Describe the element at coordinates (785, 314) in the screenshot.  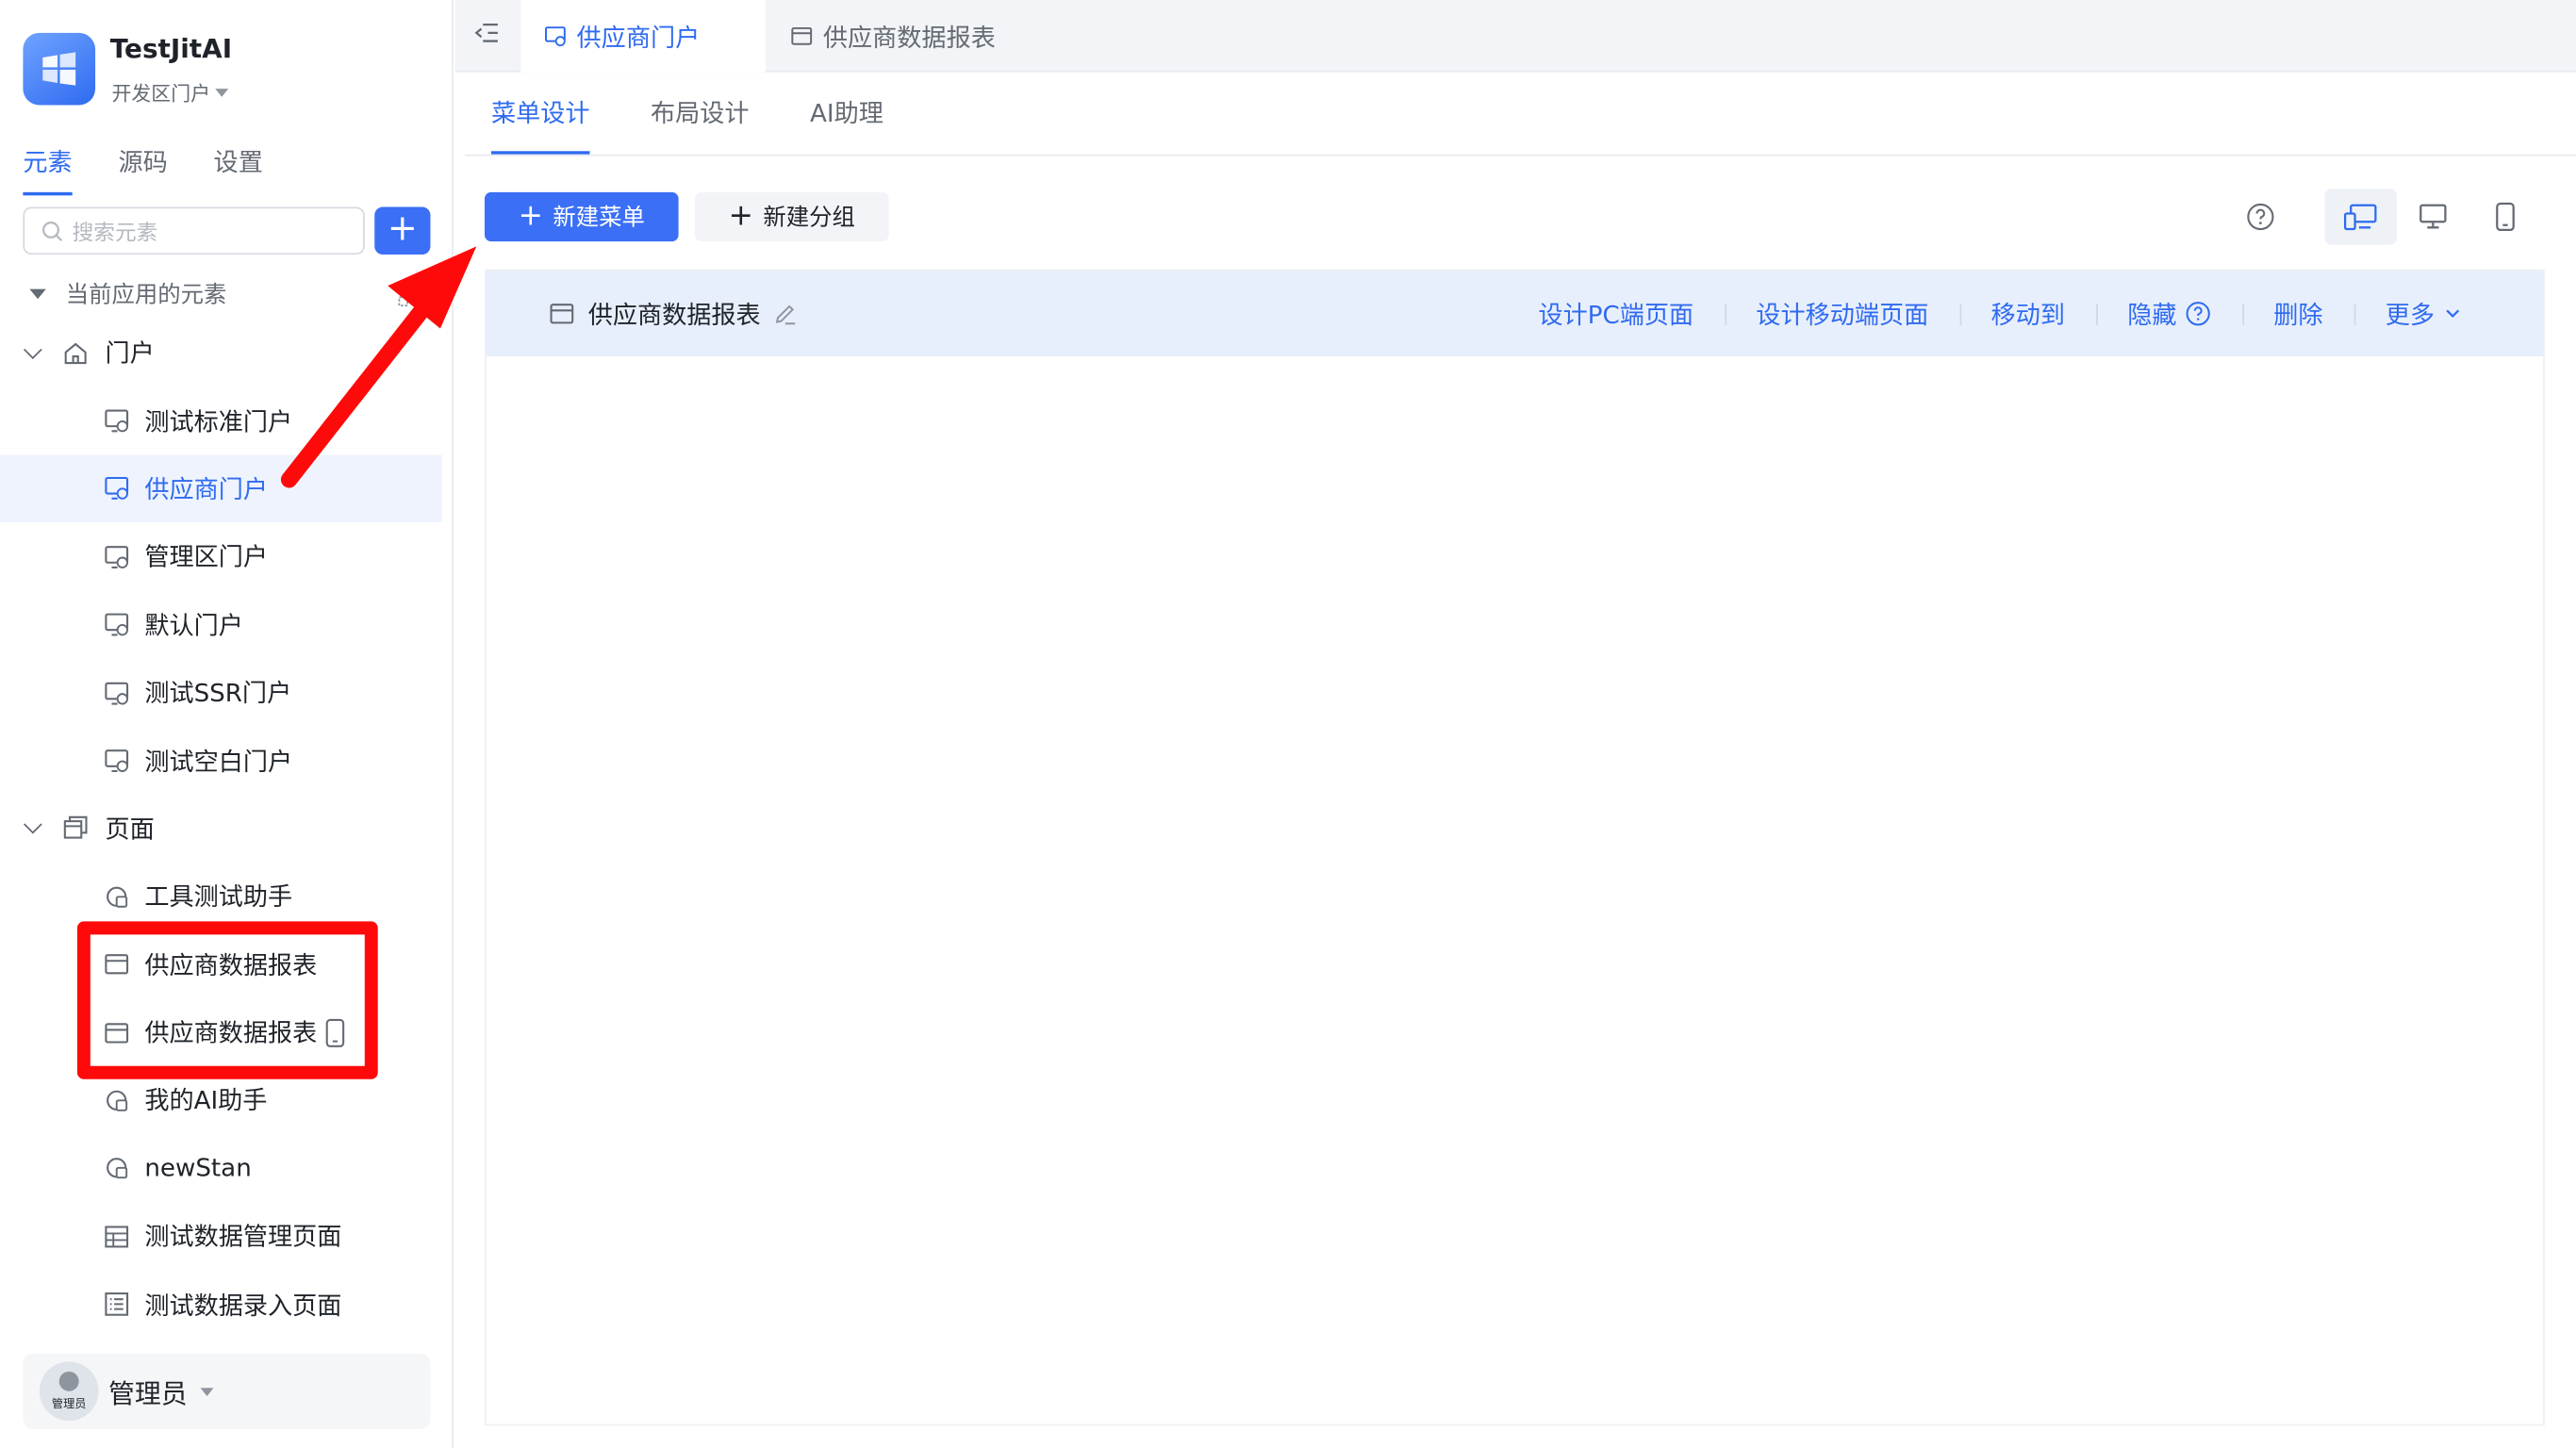
I see `edit-icon` at that location.